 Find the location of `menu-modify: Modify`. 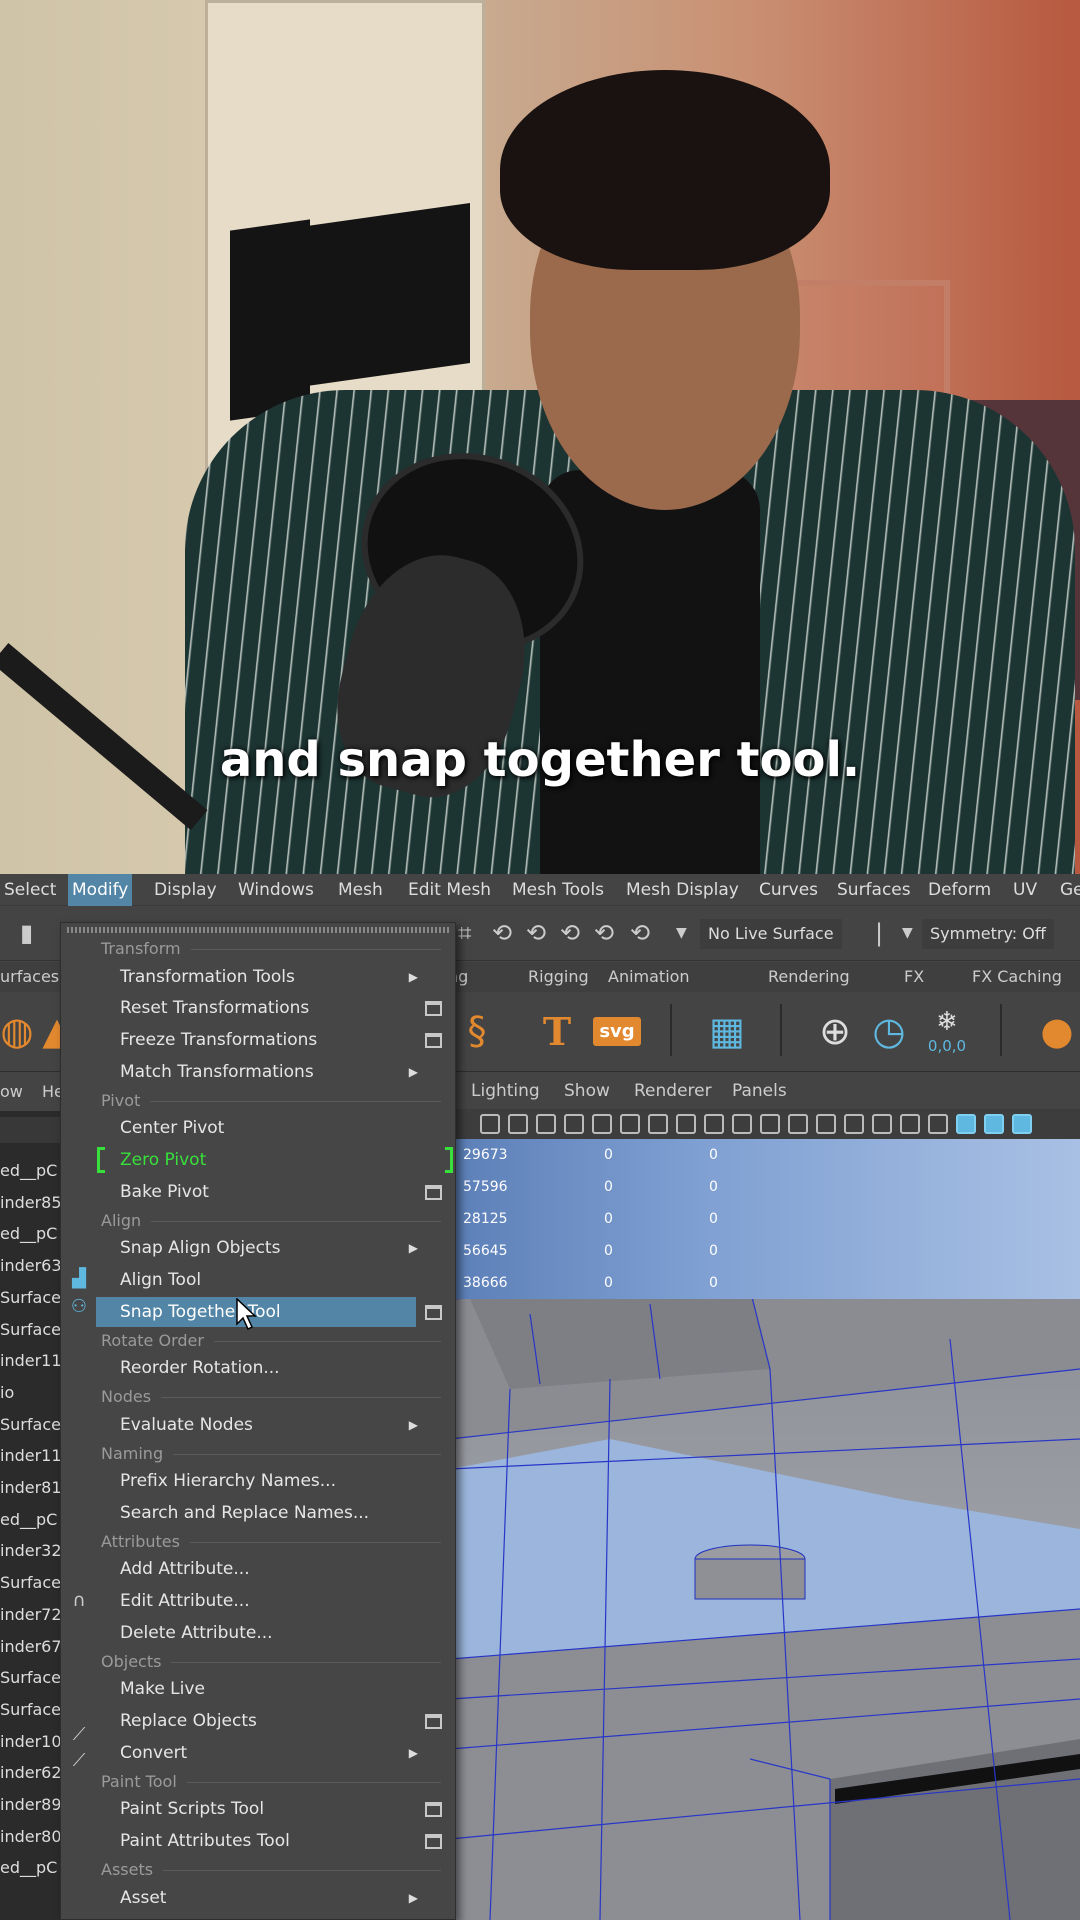

menu-modify: Modify is located at coordinates (100, 890).